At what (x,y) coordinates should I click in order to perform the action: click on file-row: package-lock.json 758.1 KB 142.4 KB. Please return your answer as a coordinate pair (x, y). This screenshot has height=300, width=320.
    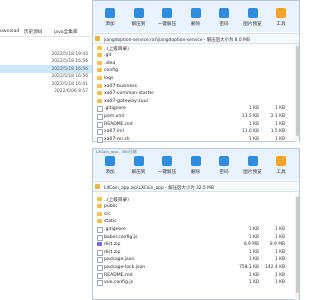
    Looking at the image, I should click on (196, 267).